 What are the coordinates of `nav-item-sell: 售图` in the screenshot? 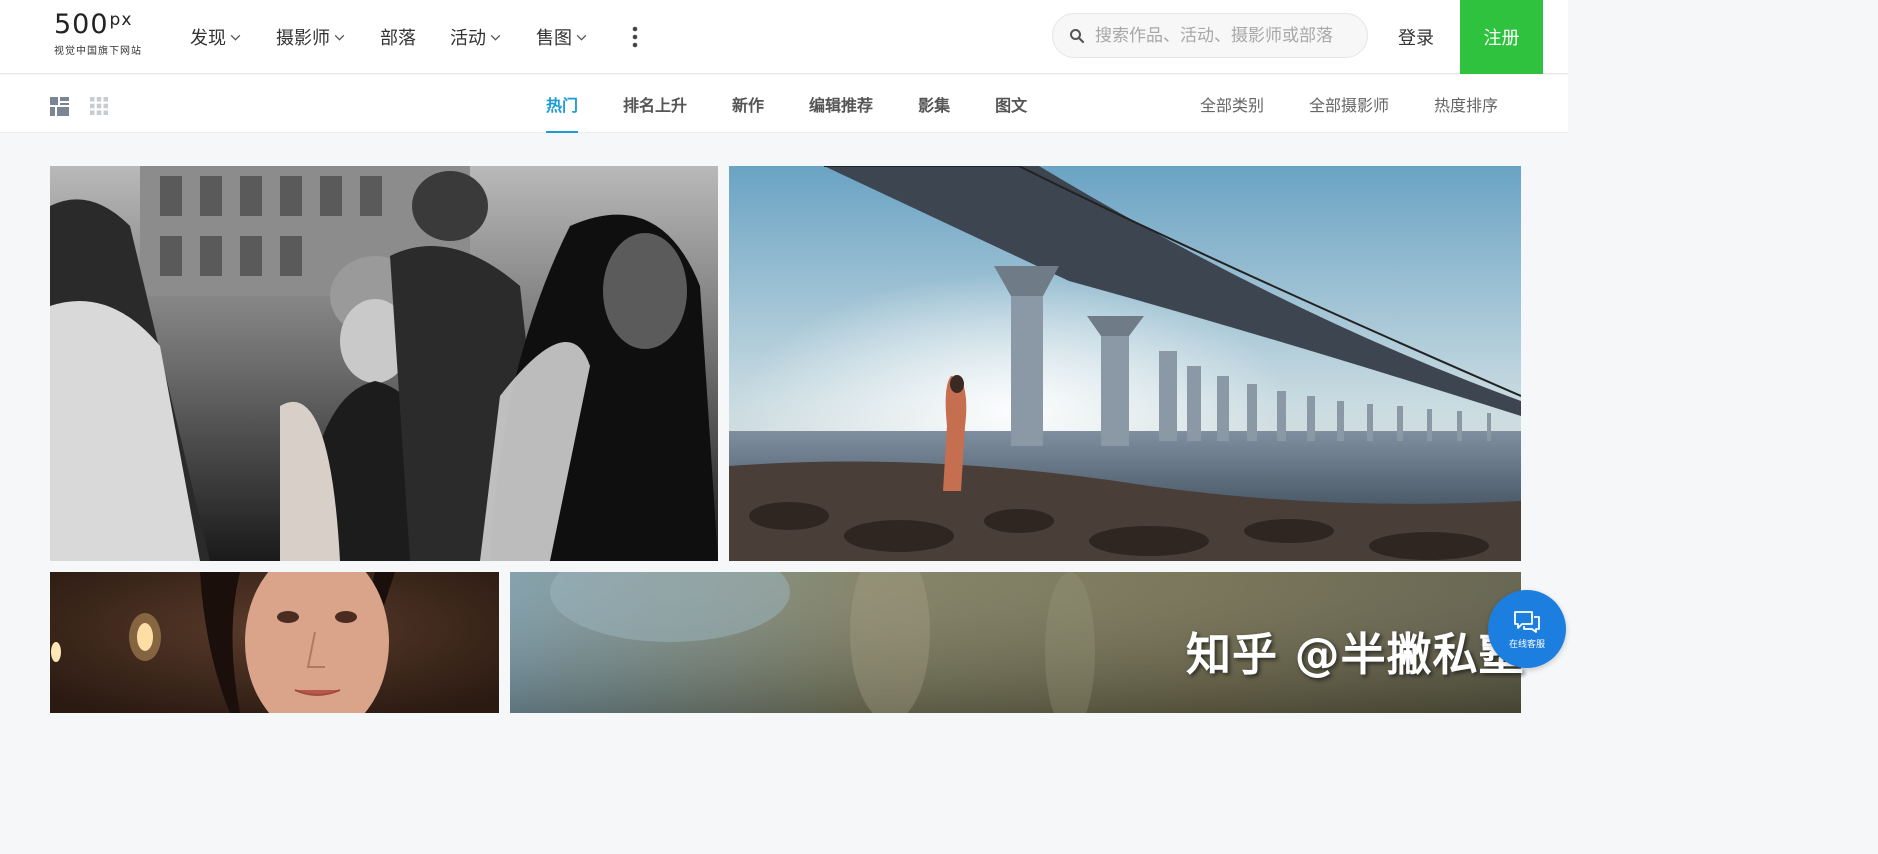 It's located at (562, 37).